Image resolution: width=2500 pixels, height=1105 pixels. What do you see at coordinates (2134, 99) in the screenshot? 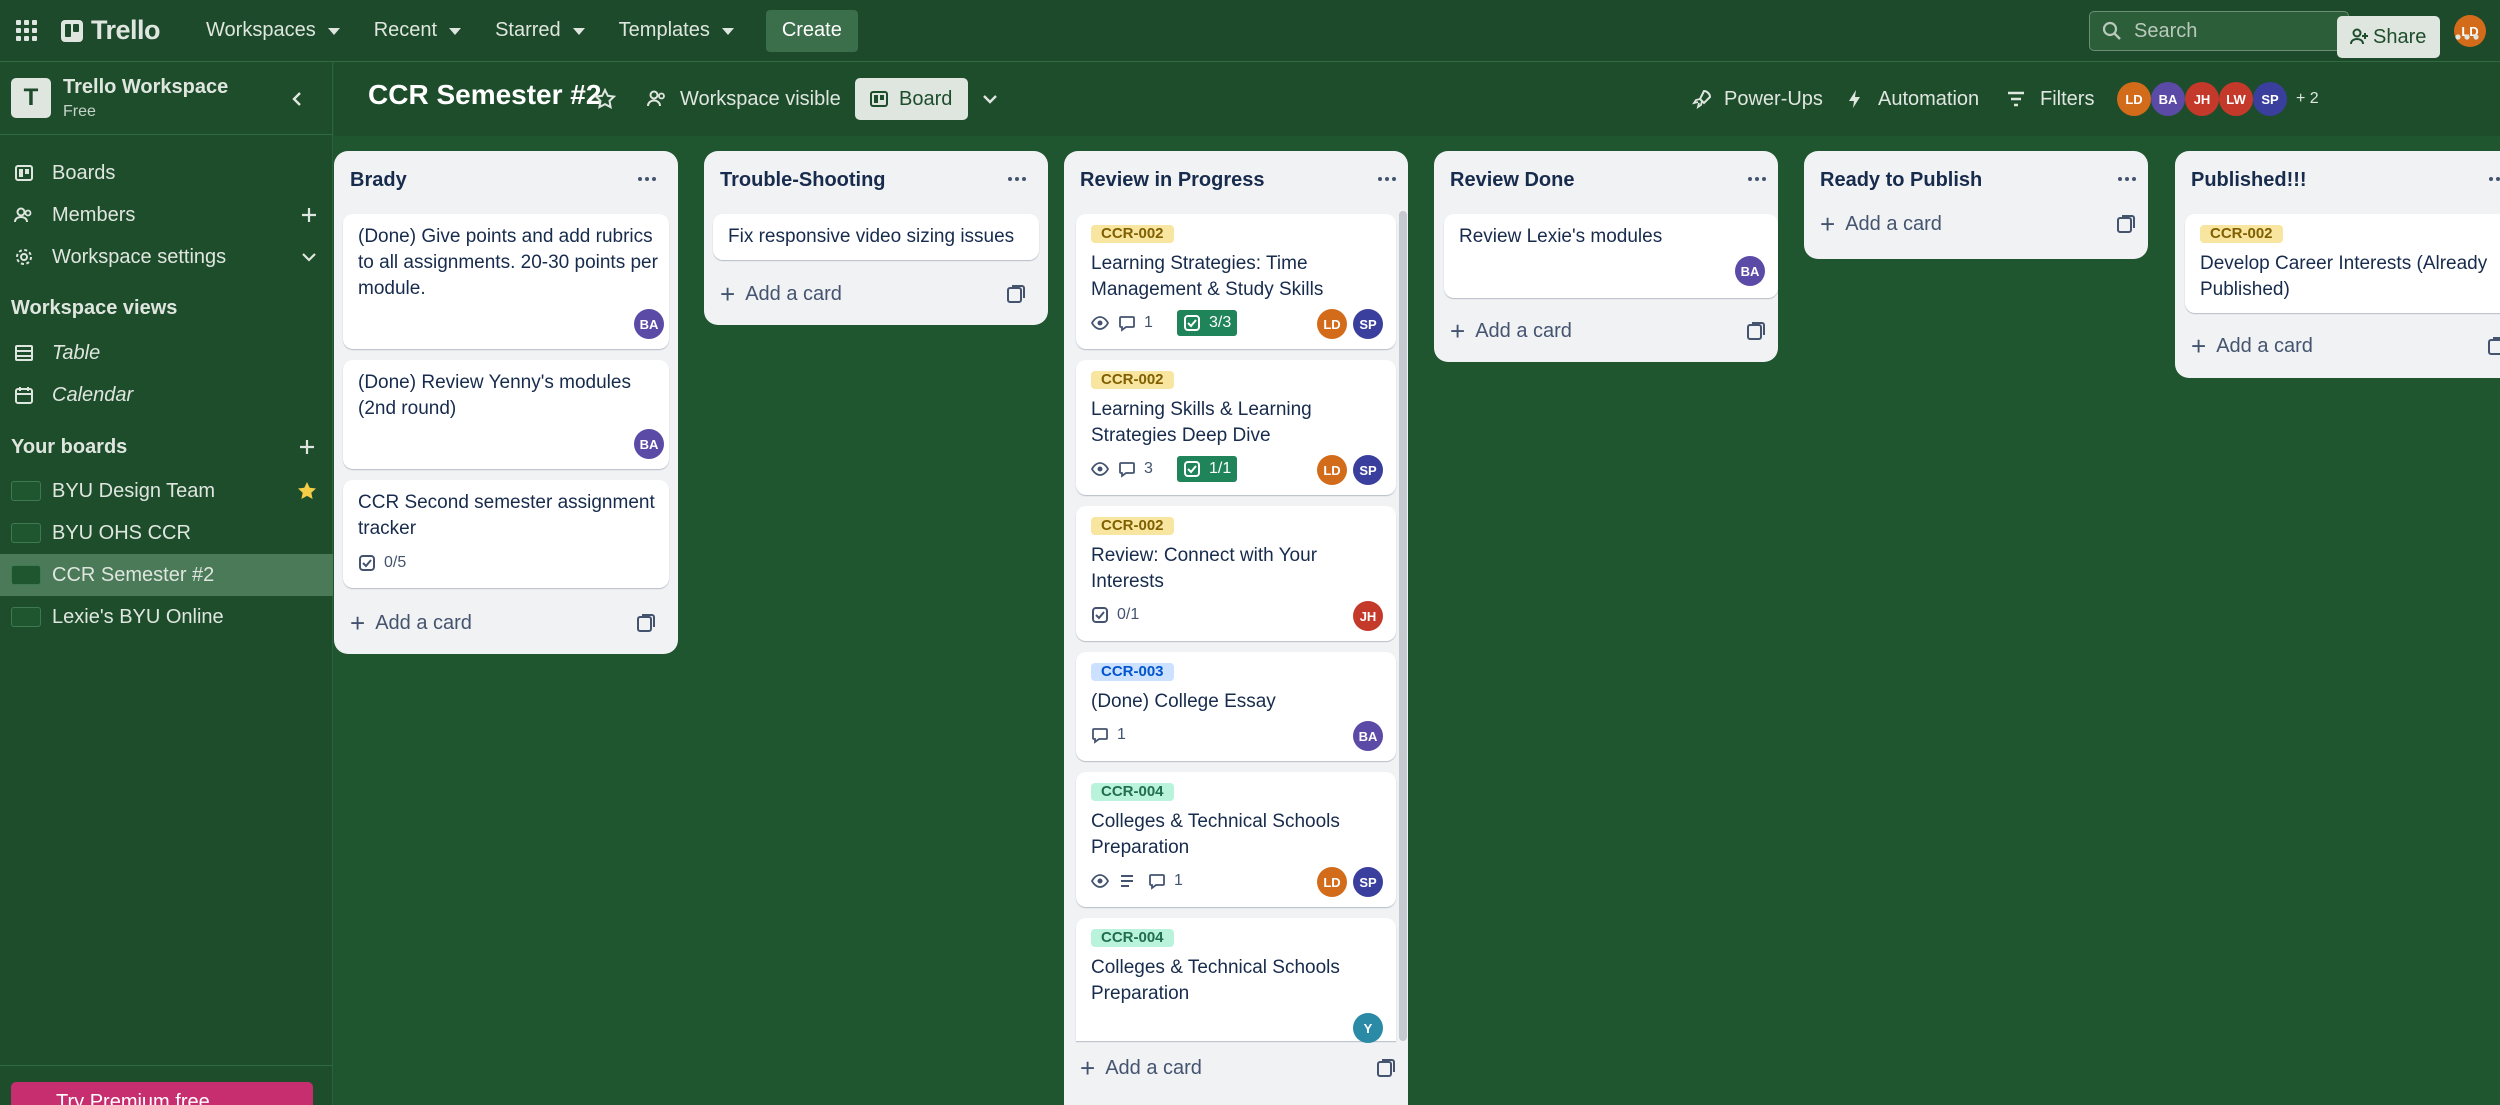
I see `member-avatar: LD` at bounding box center [2134, 99].